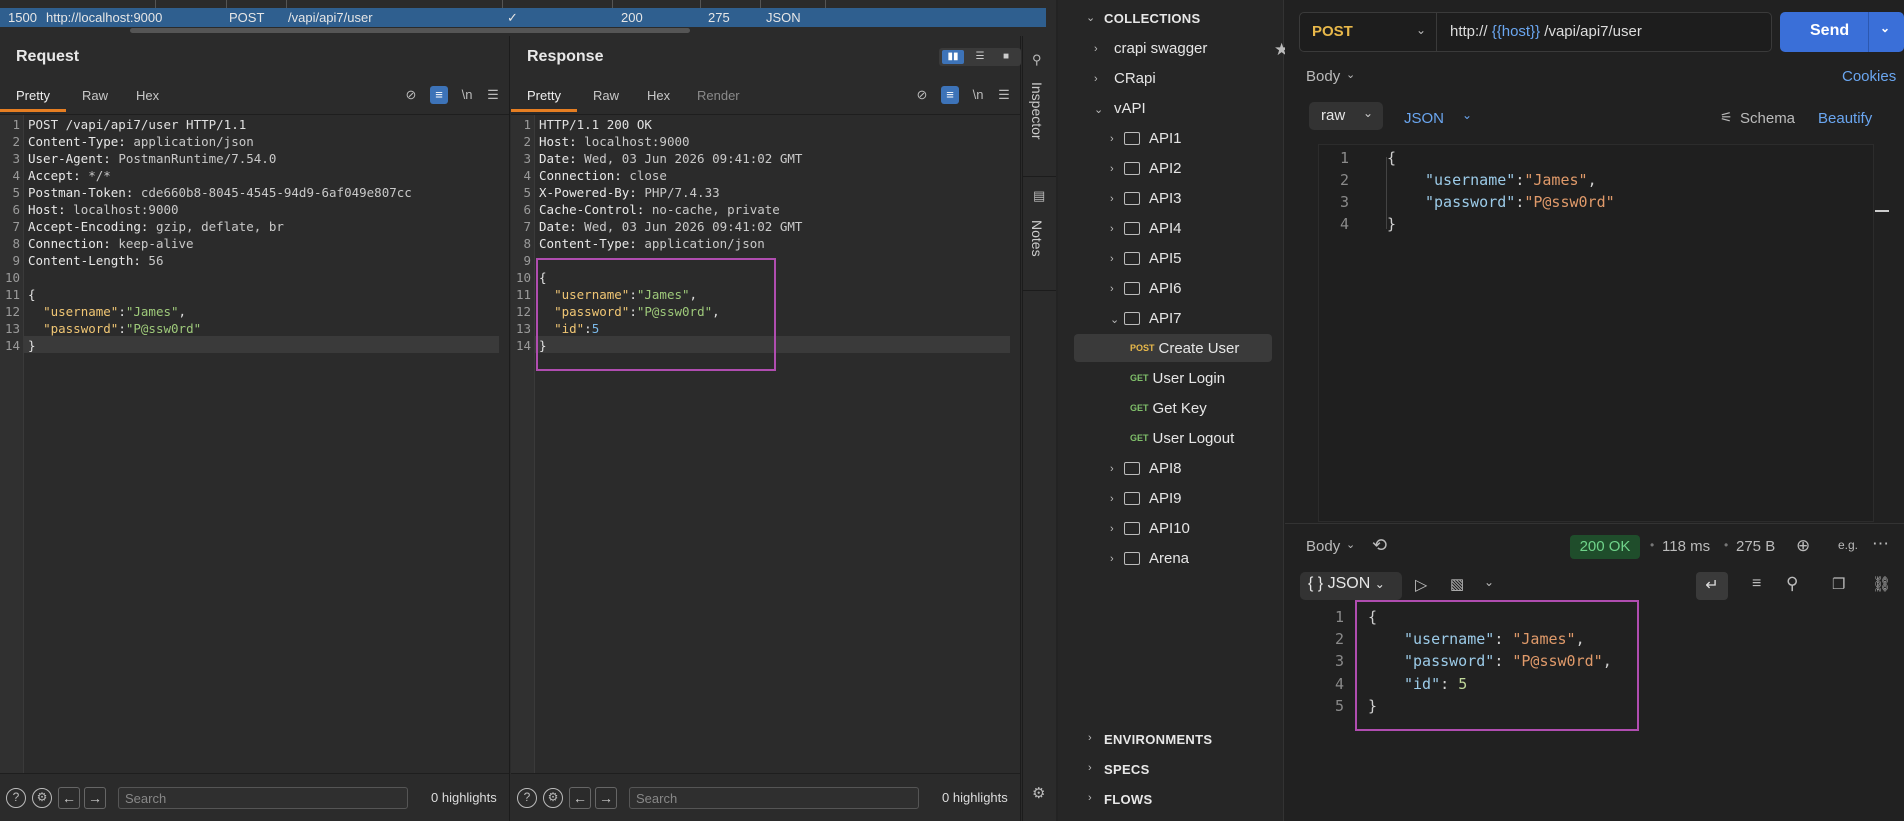 The height and width of the screenshot is (821, 1904). Describe the element at coordinates (1845, 118) in the screenshot. I see `beautify-button: Beautify` at that location.